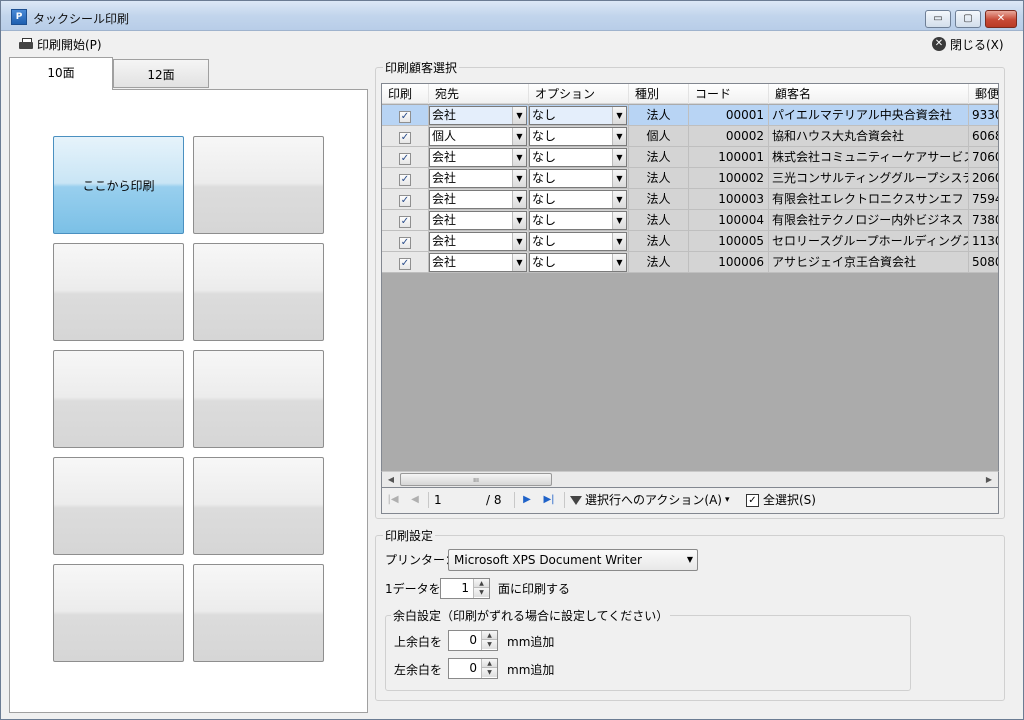  I want to click on window-close-button: ✕, so click(1001, 19).